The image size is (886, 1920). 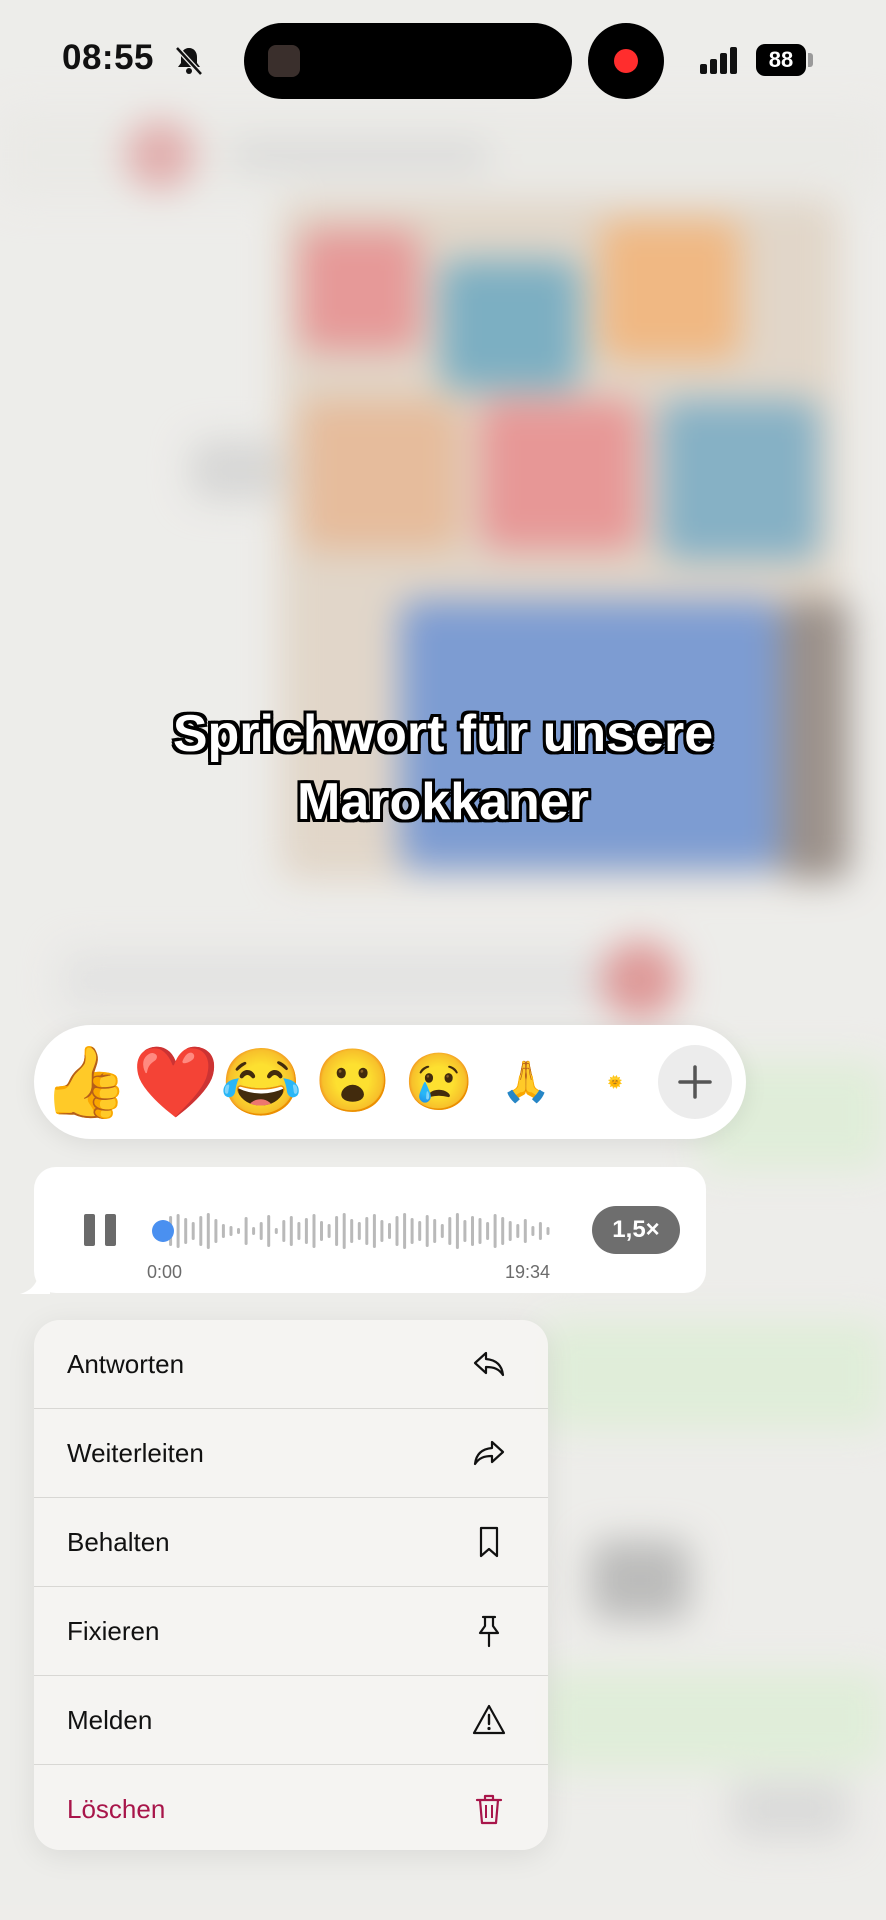 What do you see at coordinates (443, 734) in the screenshot?
I see `caption-line-1: Sprichwort für unsere` at bounding box center [443, 734].